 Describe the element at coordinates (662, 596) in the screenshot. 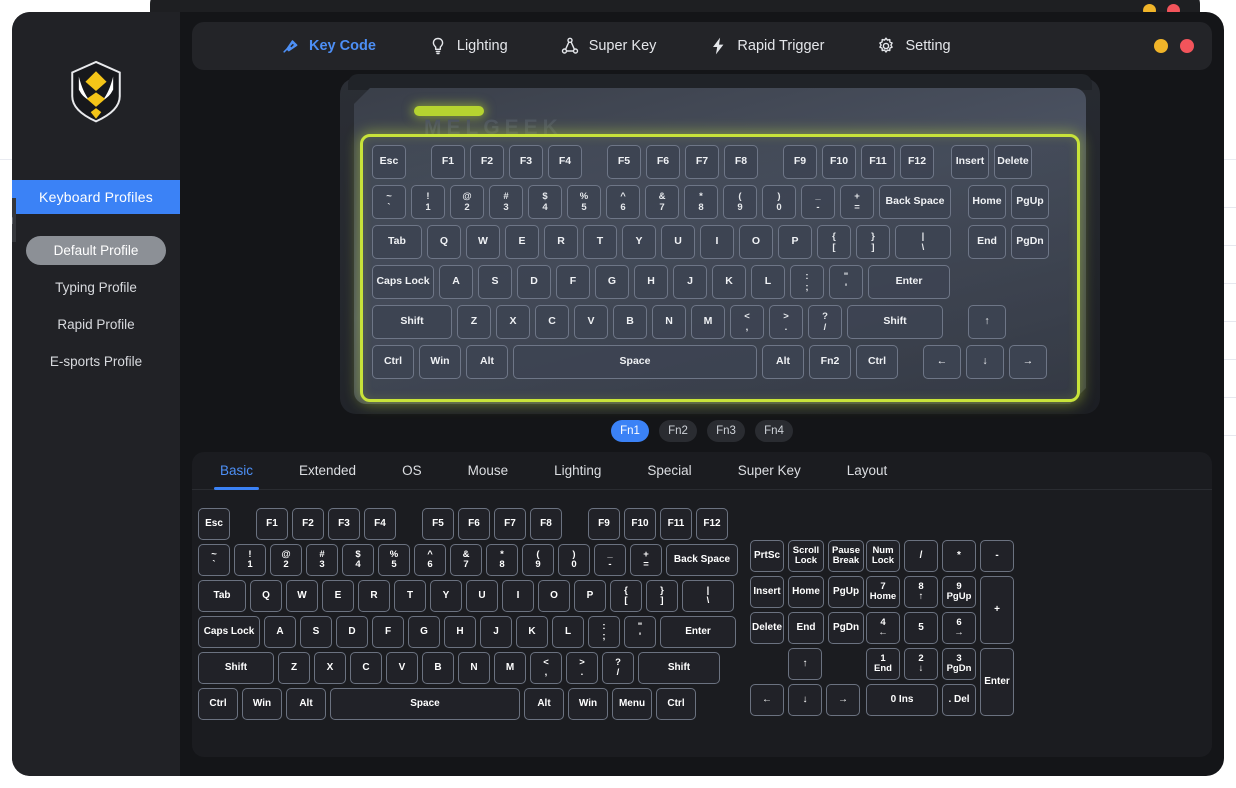

I see `key-sym: }]` at that location.